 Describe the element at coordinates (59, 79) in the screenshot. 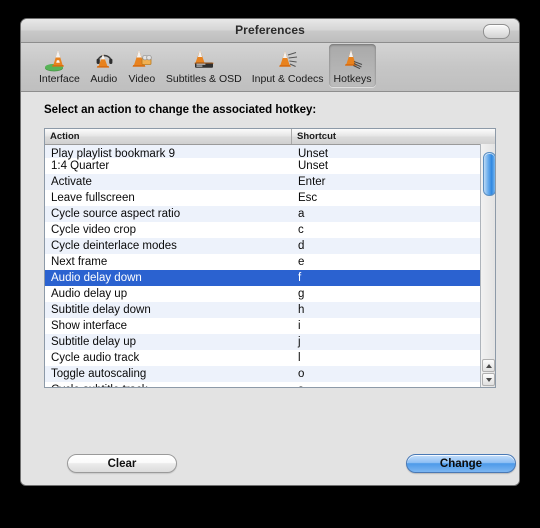

I see `tab-interface-label: Interface` at that location.